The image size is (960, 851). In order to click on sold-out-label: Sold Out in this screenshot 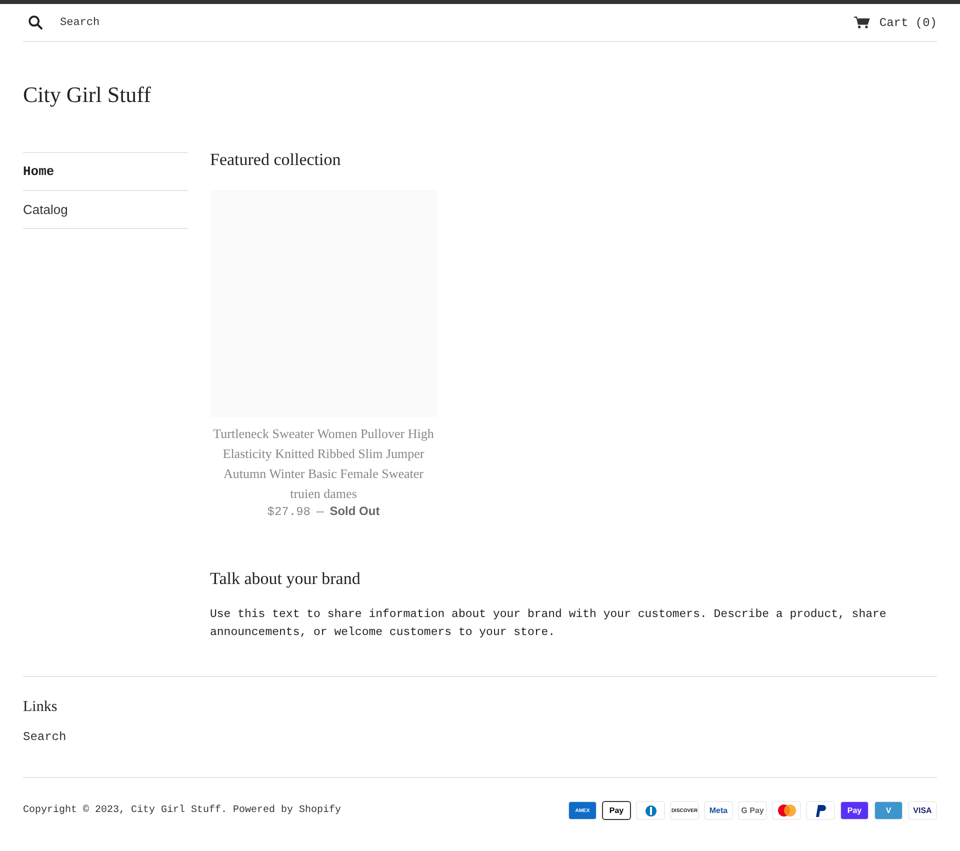, I will do `click(355, 511)`.